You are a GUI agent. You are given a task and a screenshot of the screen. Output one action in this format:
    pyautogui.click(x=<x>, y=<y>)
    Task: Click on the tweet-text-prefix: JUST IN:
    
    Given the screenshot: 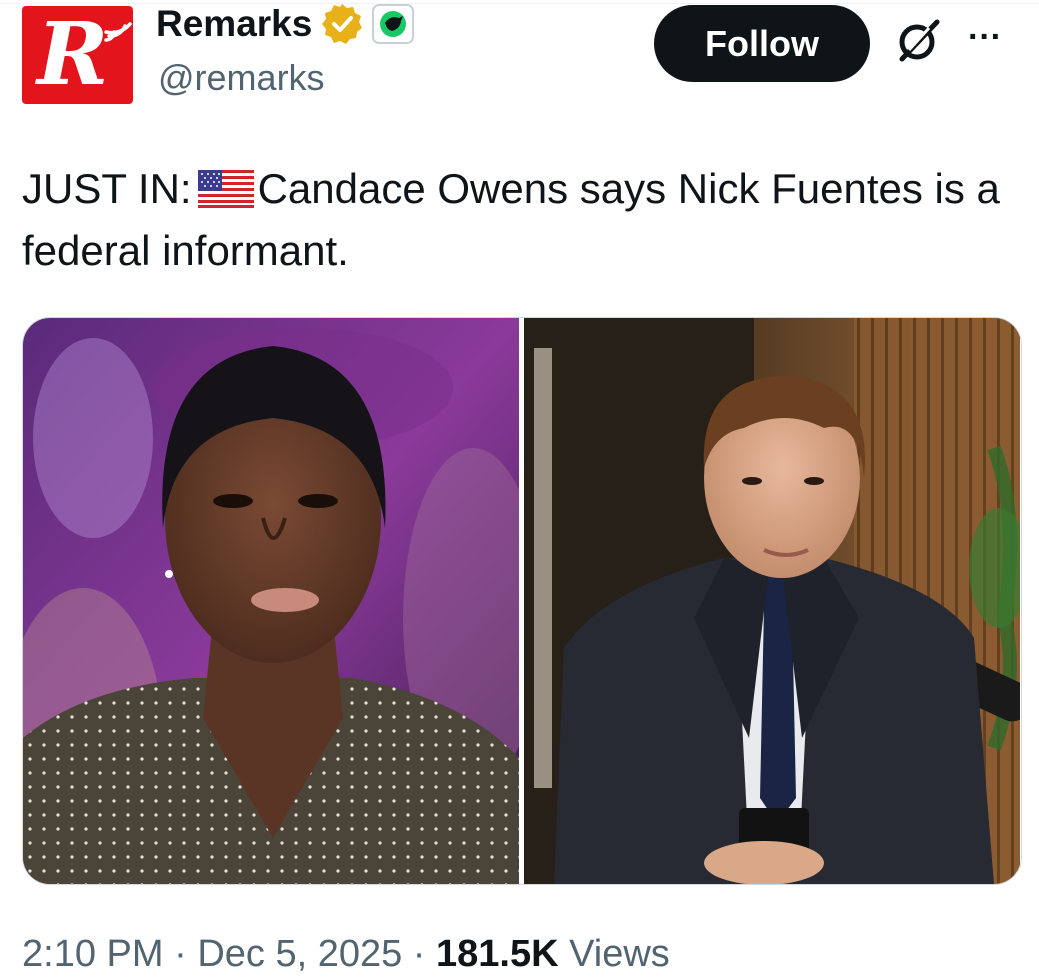 What is the action you would take?
    pyautogui.click(x=107, y=188)
    